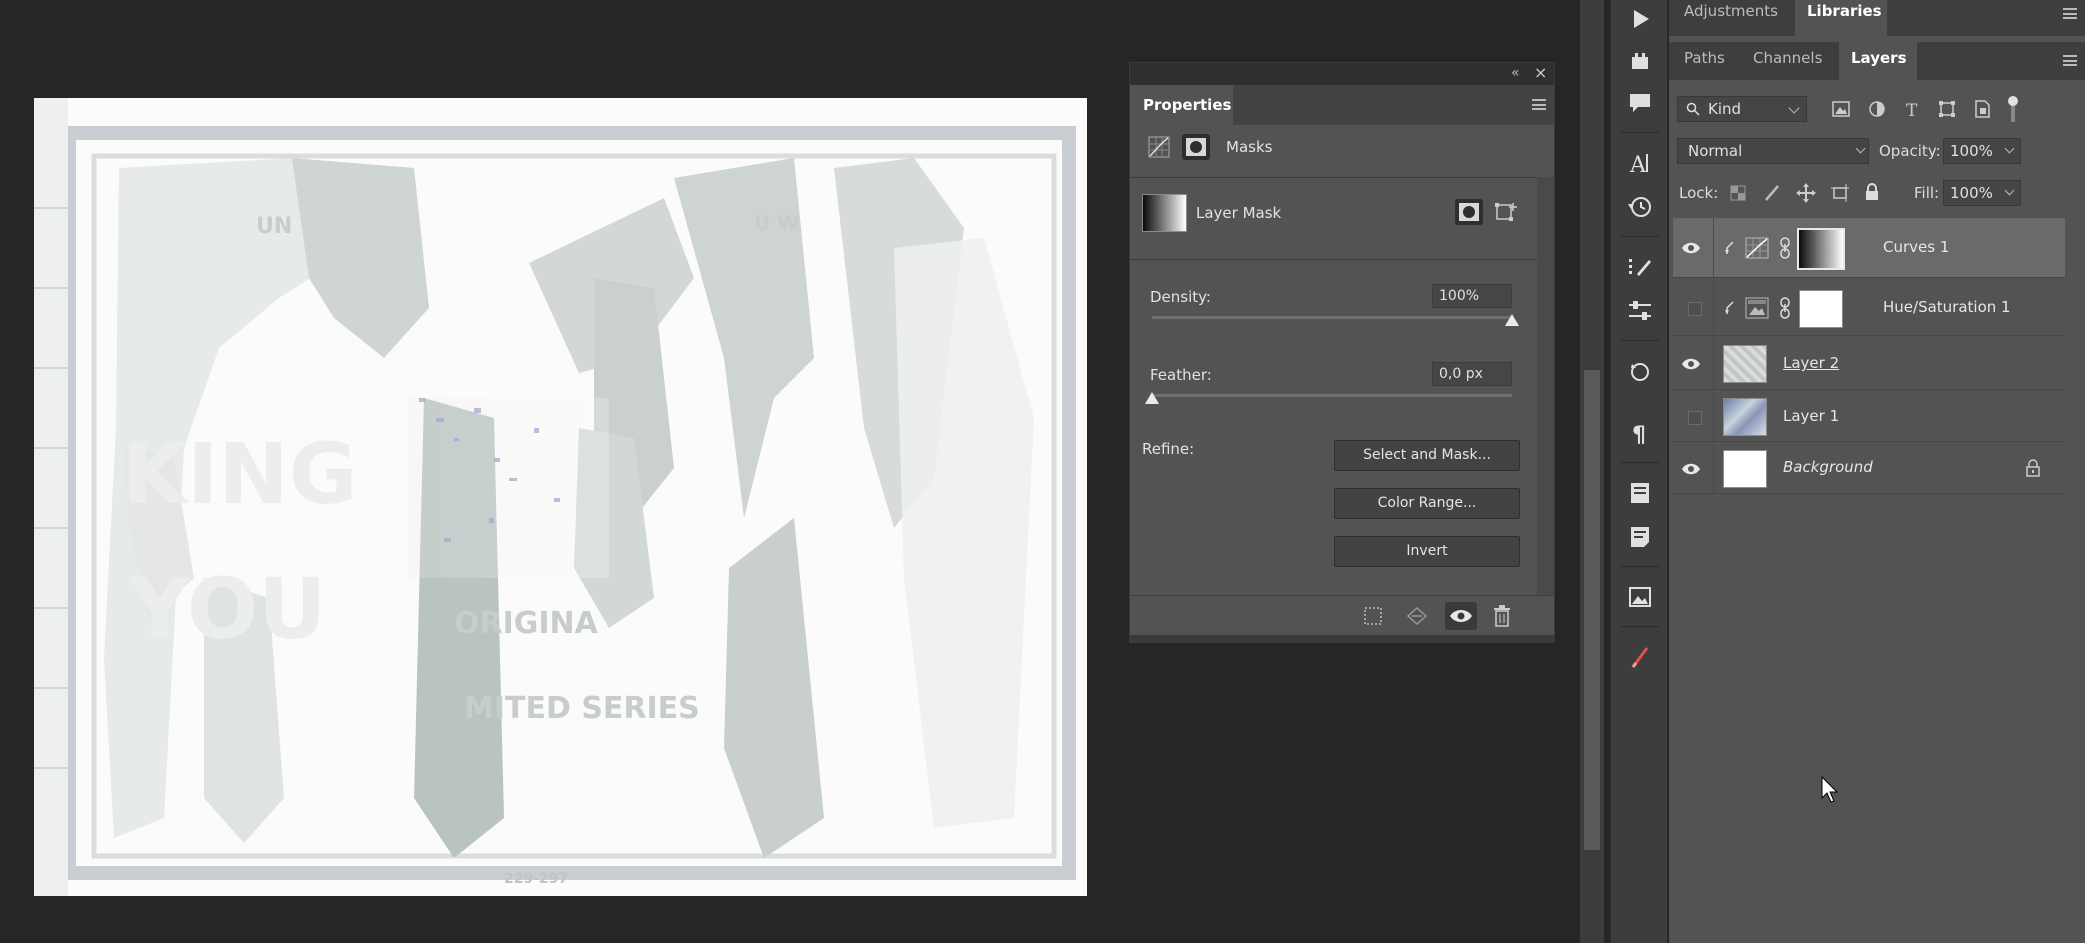 Image resolution: width=2085 pixels, height=943 pixels. What do you see at coordinates (2033, 468) in the screenshot?
I see `background-lock-icon` at bounding box center [2033, 468].